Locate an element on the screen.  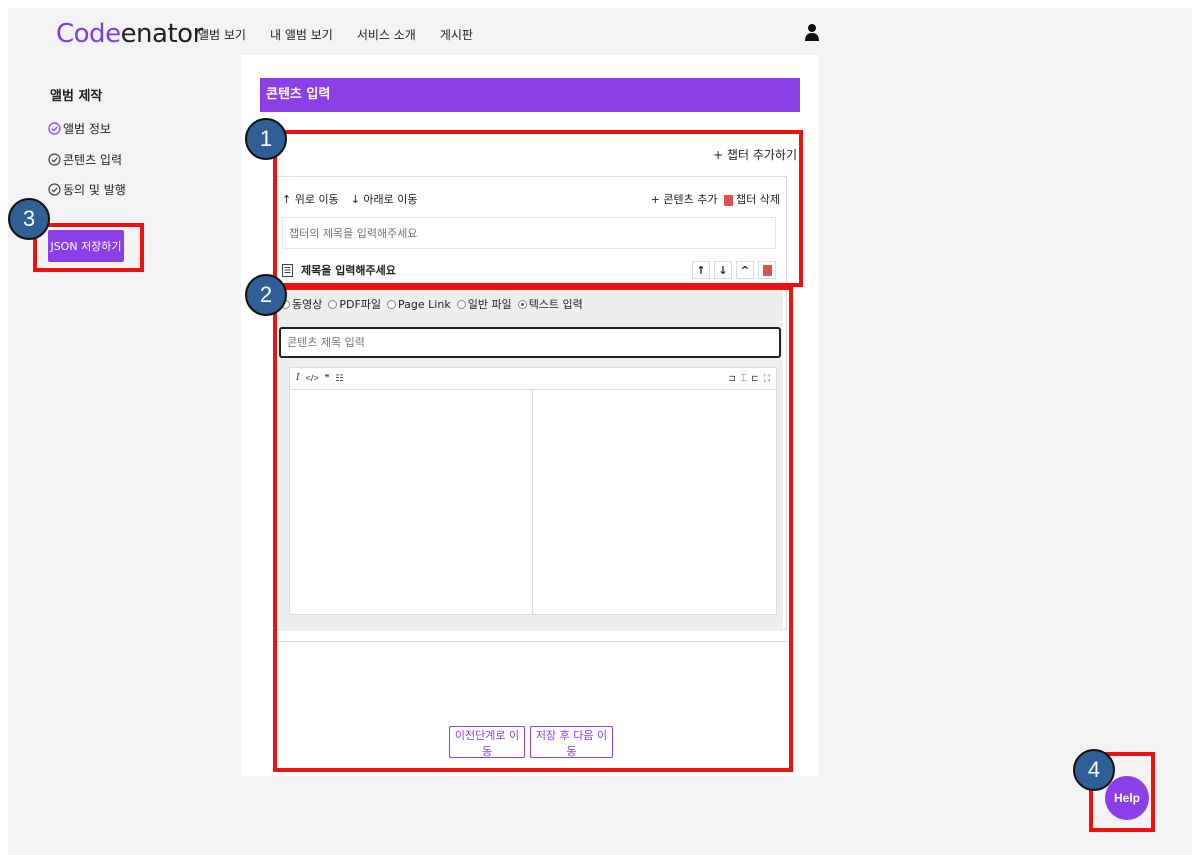
annotation-badge-4: 4 is located at coordinates (1094, 770).